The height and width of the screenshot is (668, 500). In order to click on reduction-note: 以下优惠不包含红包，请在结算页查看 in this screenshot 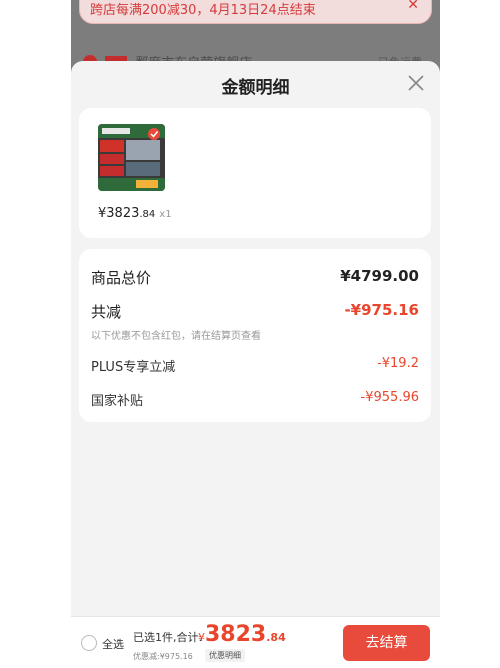, I will do `click(176, 336)`.